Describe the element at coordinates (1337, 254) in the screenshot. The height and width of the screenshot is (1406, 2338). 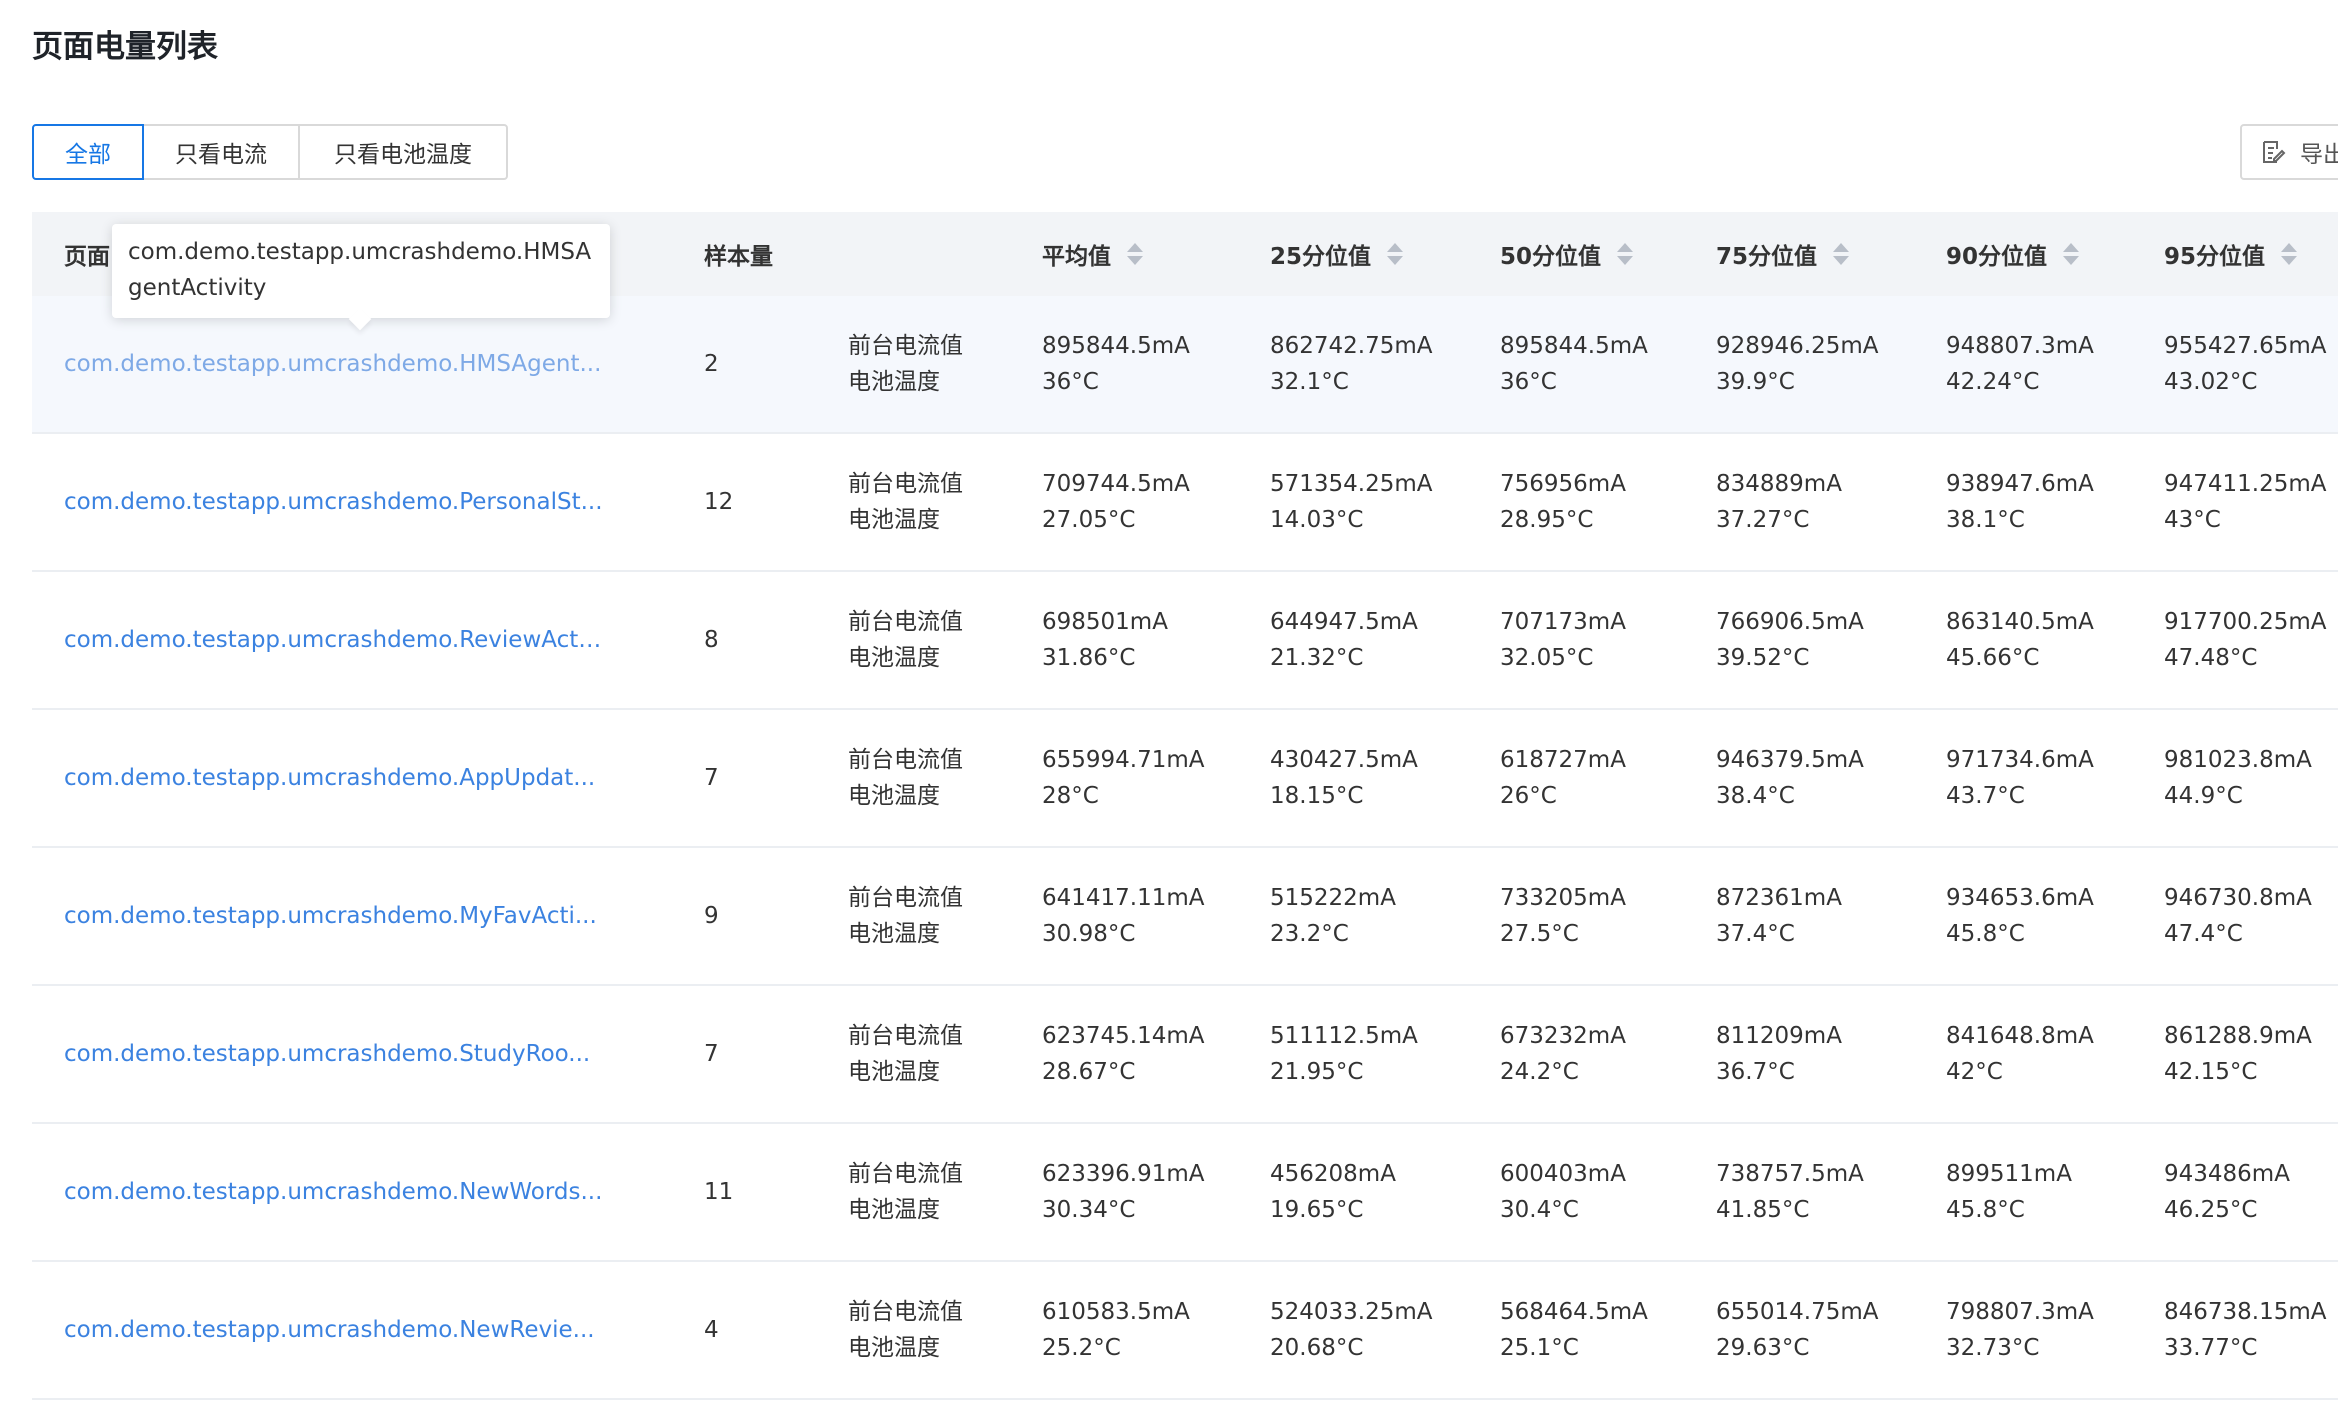
I see `header-p25: 25分位值` at that location.